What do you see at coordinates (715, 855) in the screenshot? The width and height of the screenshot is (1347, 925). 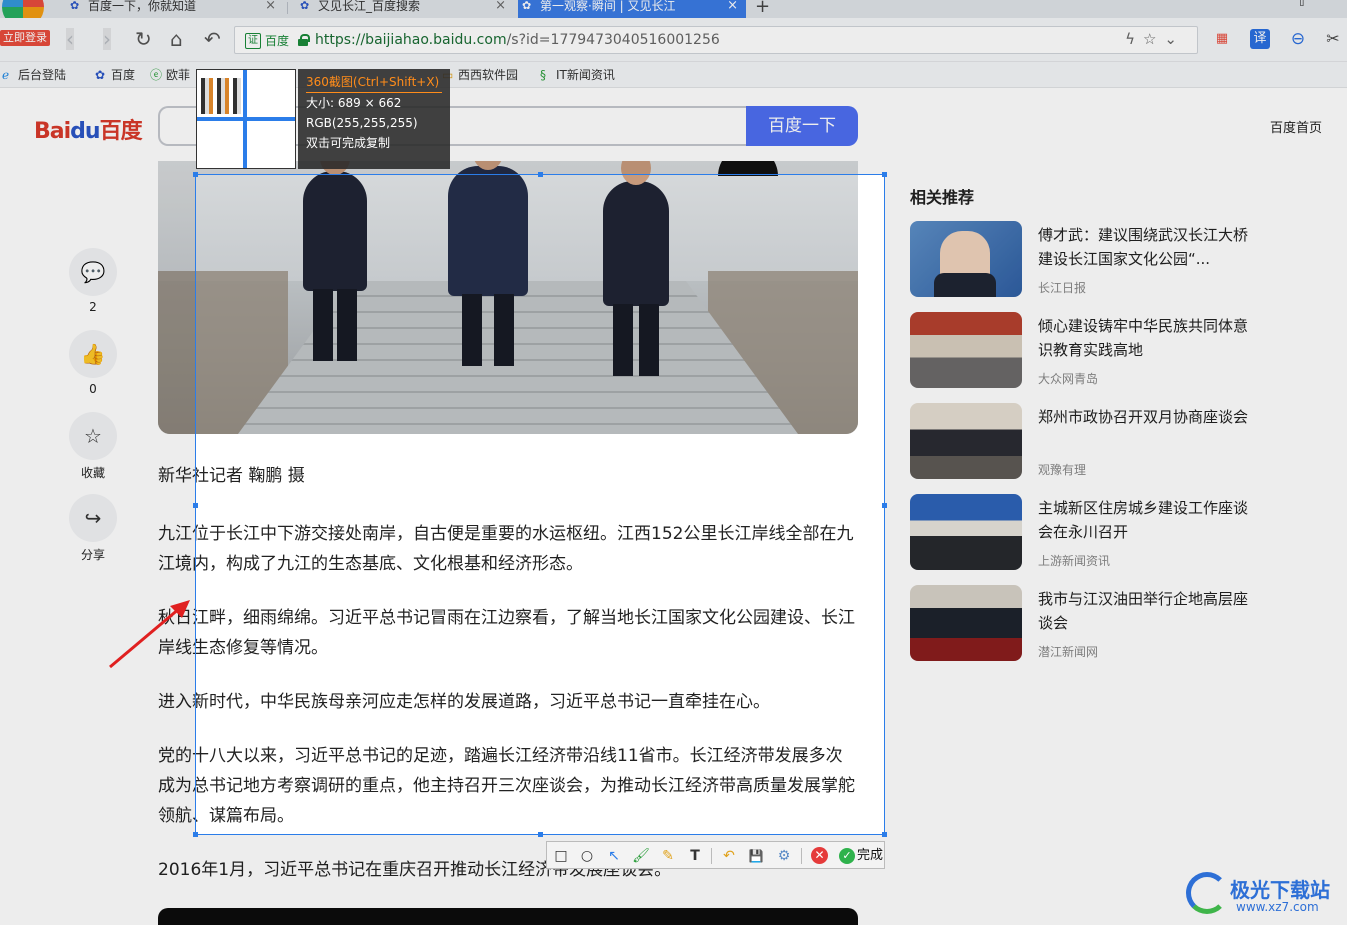 I see `capture-toolbar: □ ○ ↖ 🖌 ✎ T ↶ 💾 ⚙ ✕ ✓ 完成` at bounding box center [715, 855].